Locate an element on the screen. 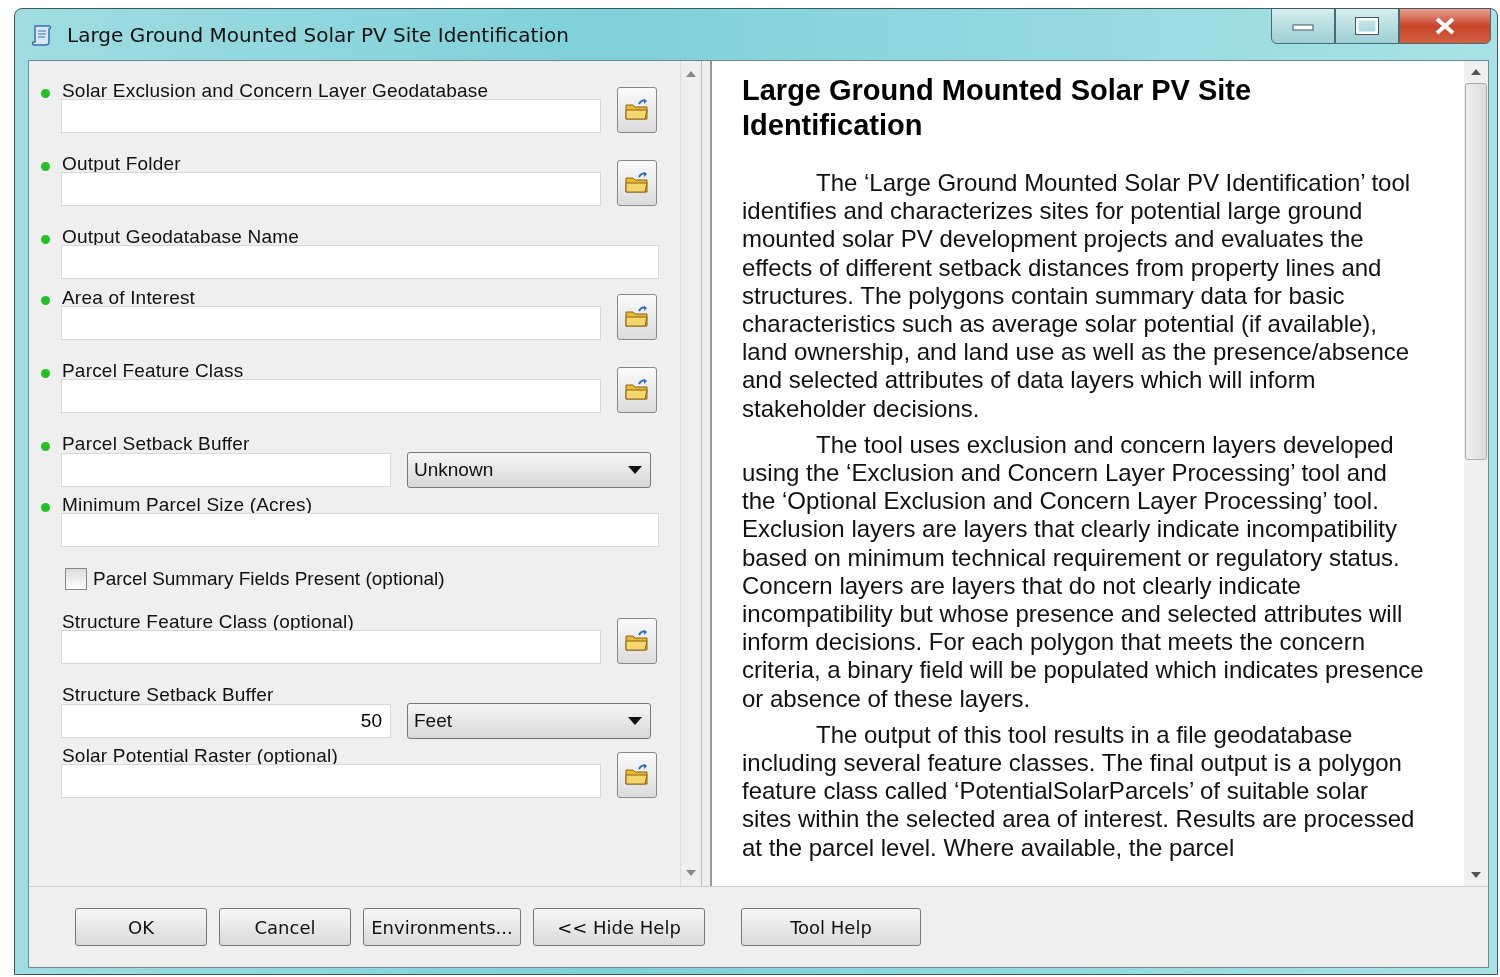 Image resolution: width=1500 pixels, height=977 pixels. unit-dropdown: Unknown is located at coordinates (529, 470).